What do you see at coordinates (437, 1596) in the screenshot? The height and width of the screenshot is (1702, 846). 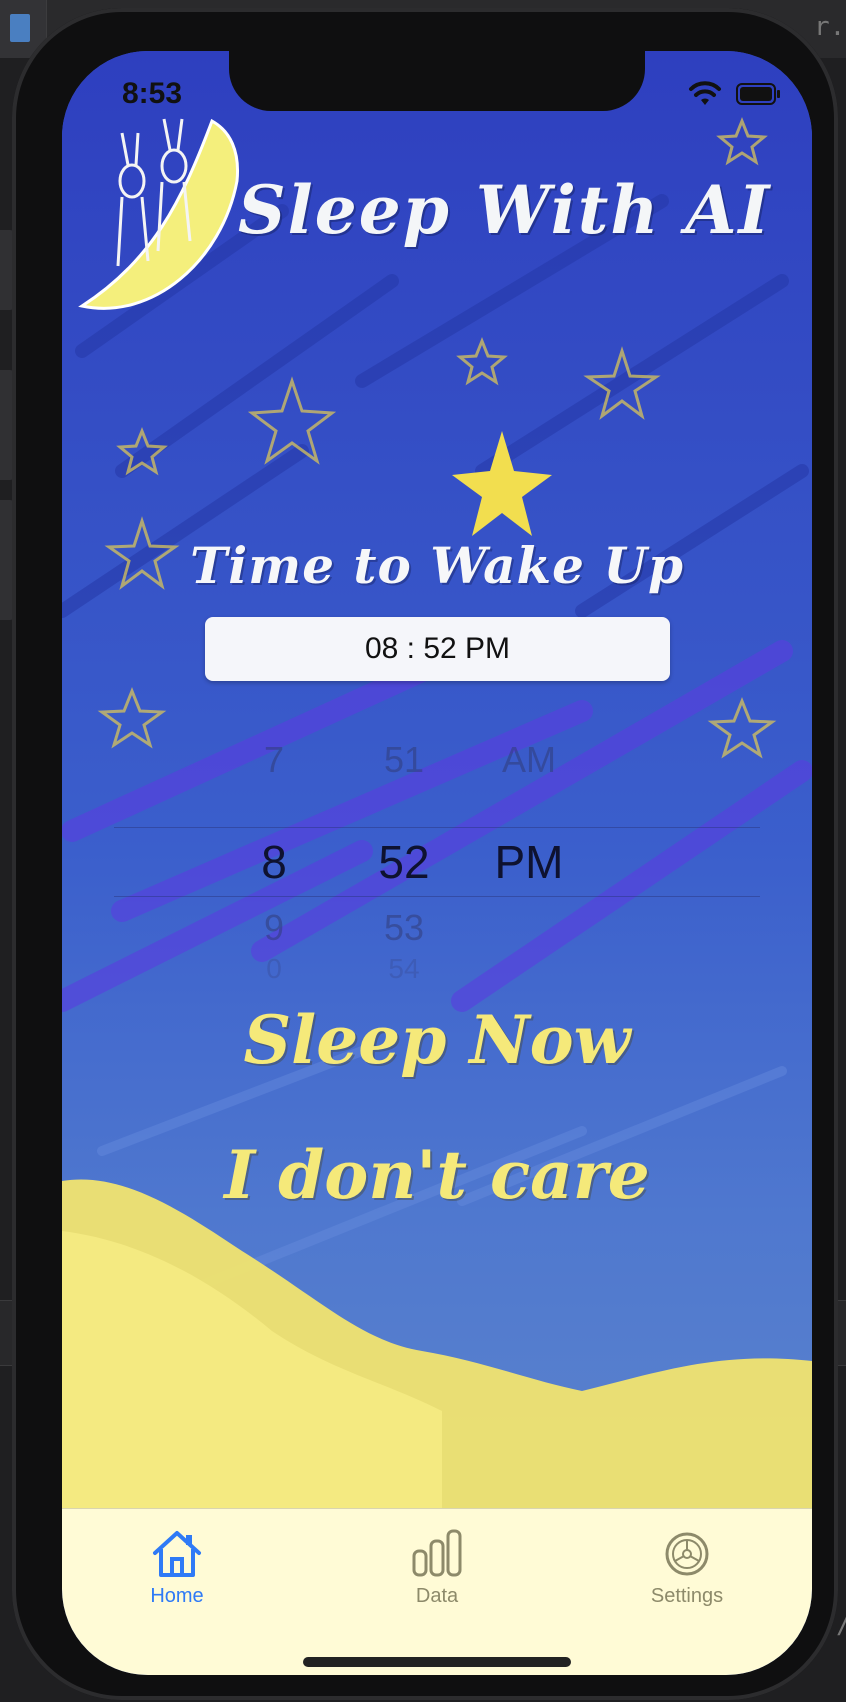 I see `tab-data-label: Data` at bounding box center [437, 1596].